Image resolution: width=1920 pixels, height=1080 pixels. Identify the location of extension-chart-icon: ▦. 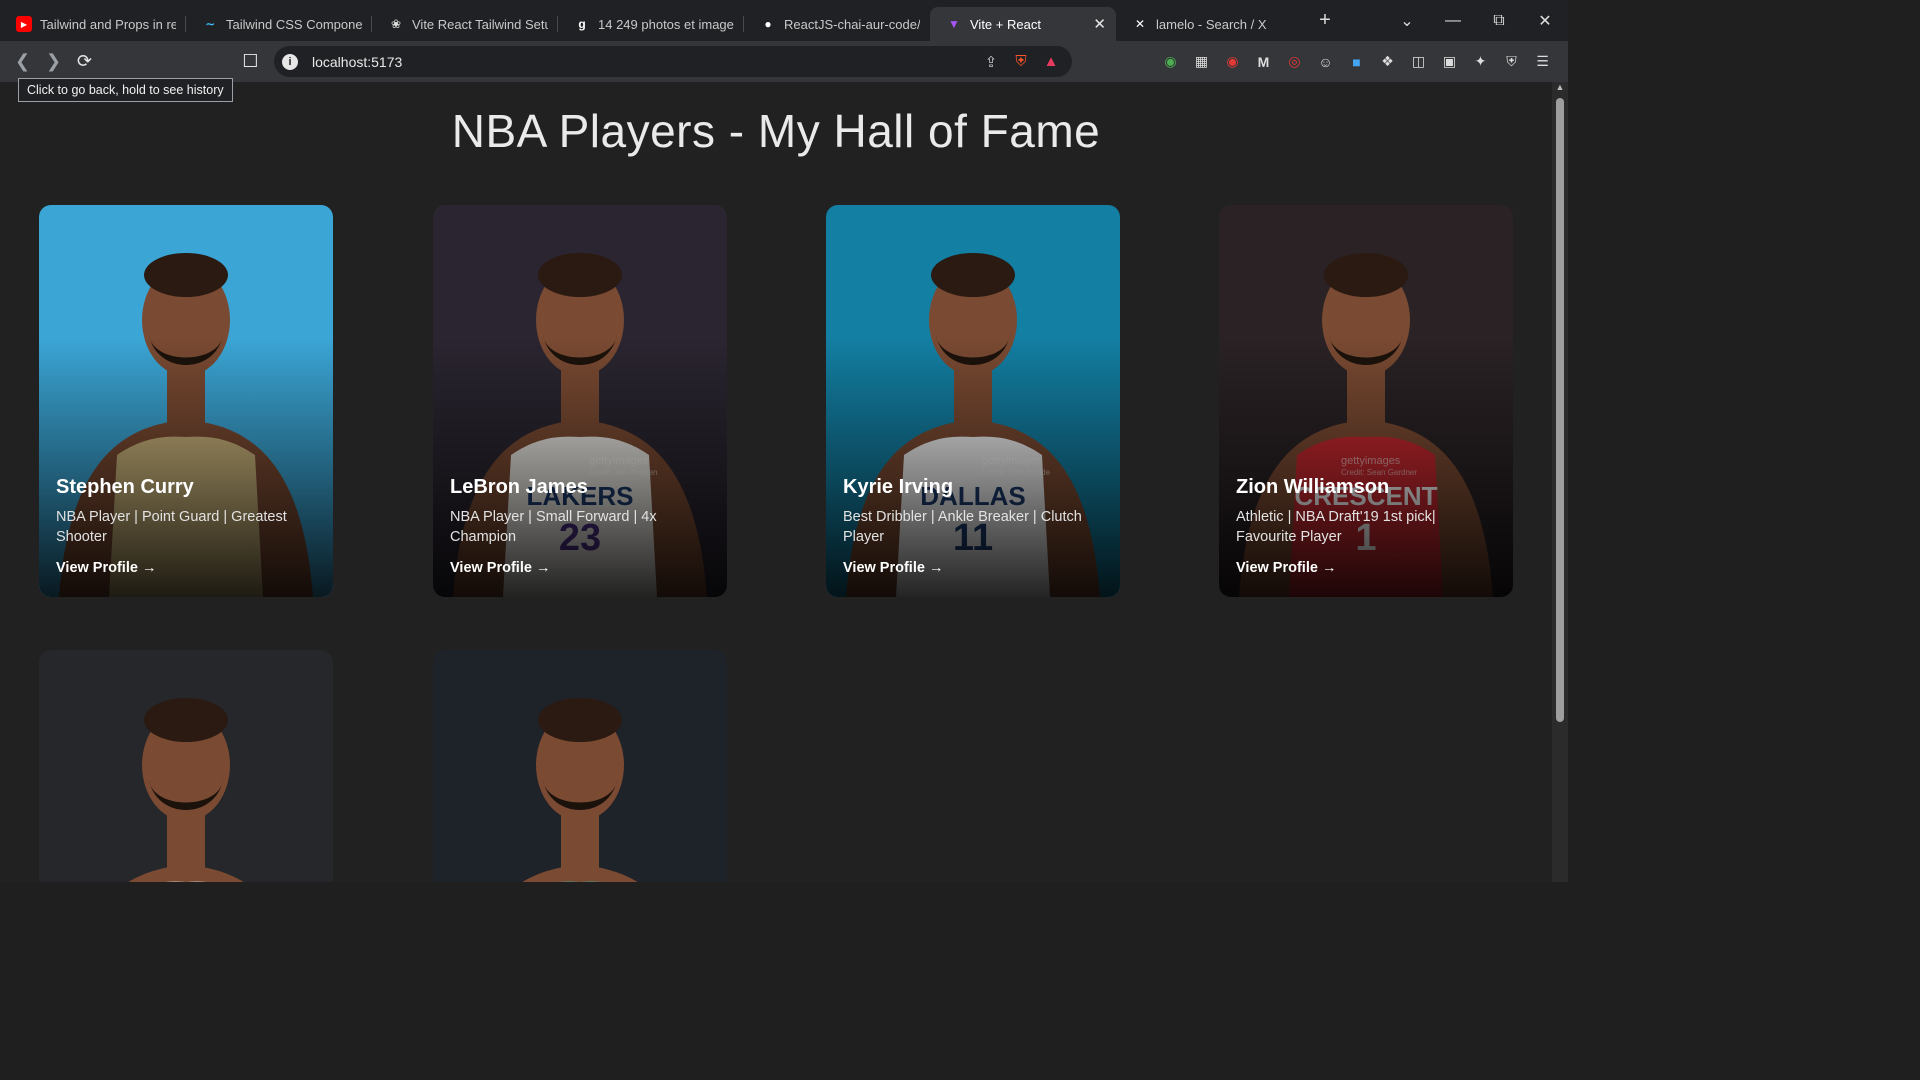
(1201, 61).